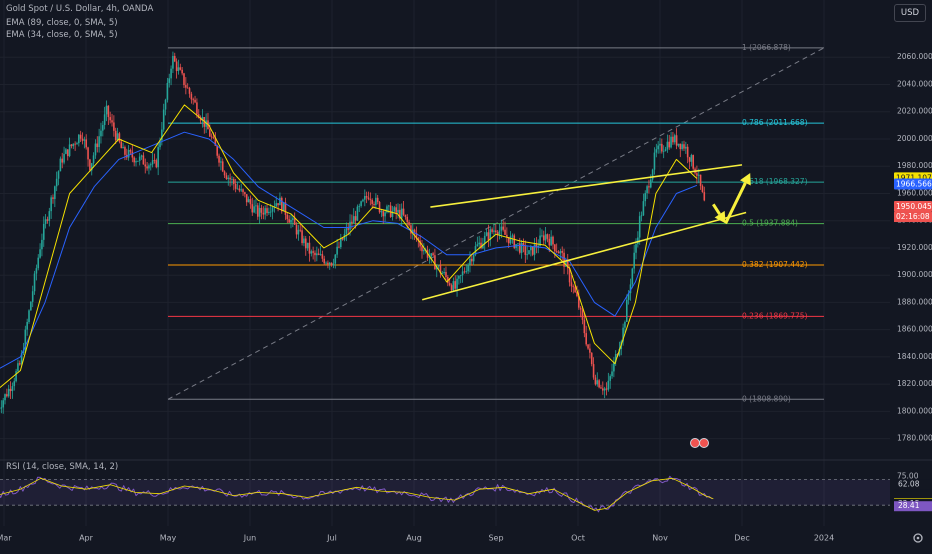 The height and width of the screenshot is (554, 932). Describe the element at coordinates (495, 538) in the screenshot. I see `x-axis-tick-label: Sep` at that location.